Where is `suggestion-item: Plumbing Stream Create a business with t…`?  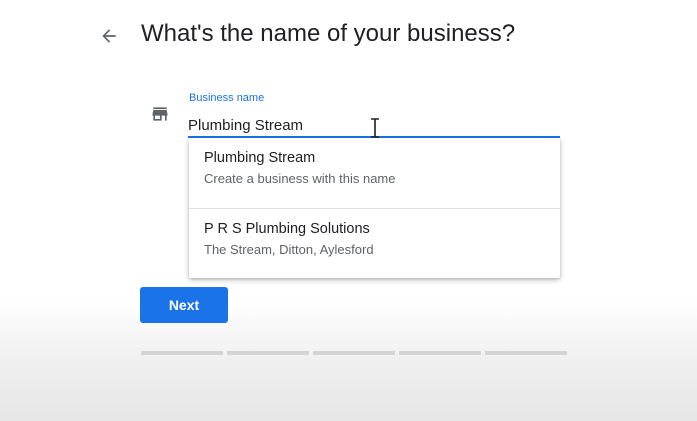
suggestion-item: Plumbing Stream Create a business with t… is located at coordinates (374, 173).